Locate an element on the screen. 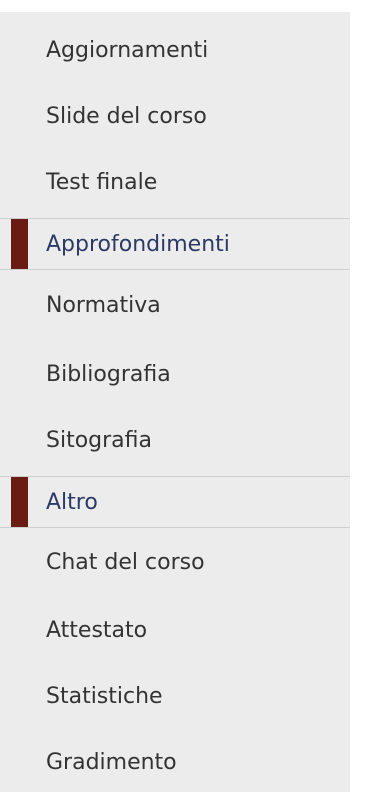 The width and height of the screenshot is (379, 803). menu-item-statistiche: Statistiche is located at coordinates (175, 696).